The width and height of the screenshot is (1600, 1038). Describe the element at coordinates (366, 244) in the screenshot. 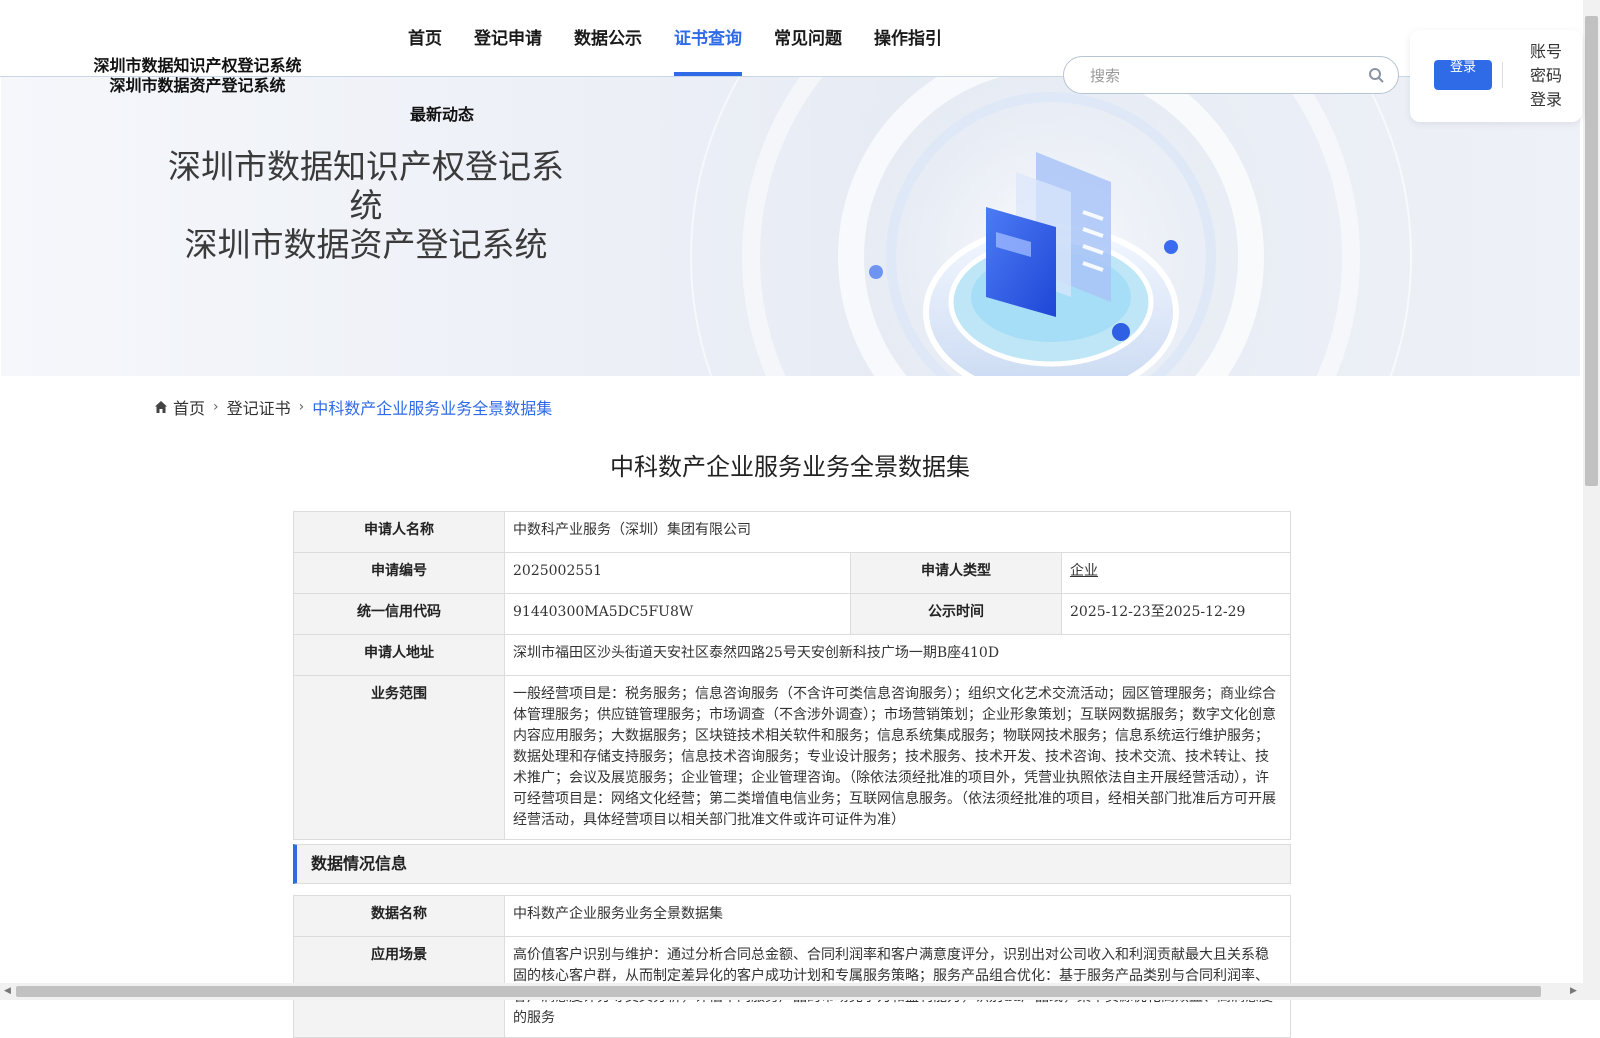

I see `banner-title-line-2: 深圳市数据资产登记系统` at that location.